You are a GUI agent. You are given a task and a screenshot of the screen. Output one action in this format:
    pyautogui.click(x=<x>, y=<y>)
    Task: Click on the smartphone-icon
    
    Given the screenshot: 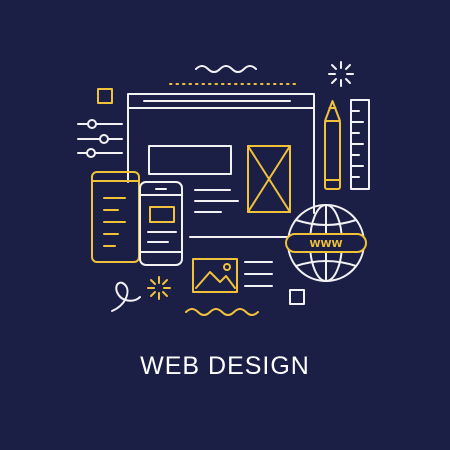 What is the action you would take?
    pyautogui.click(x=161, y=223)
    